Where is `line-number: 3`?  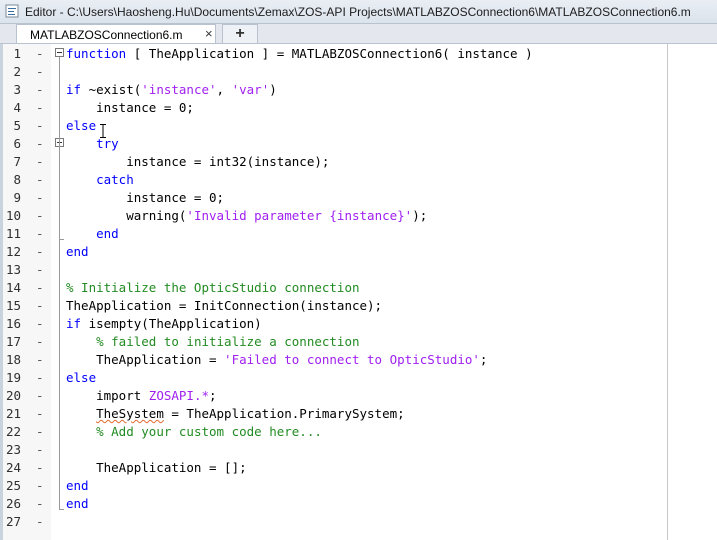 line-number: 3 is located at coordinates (17, 89).